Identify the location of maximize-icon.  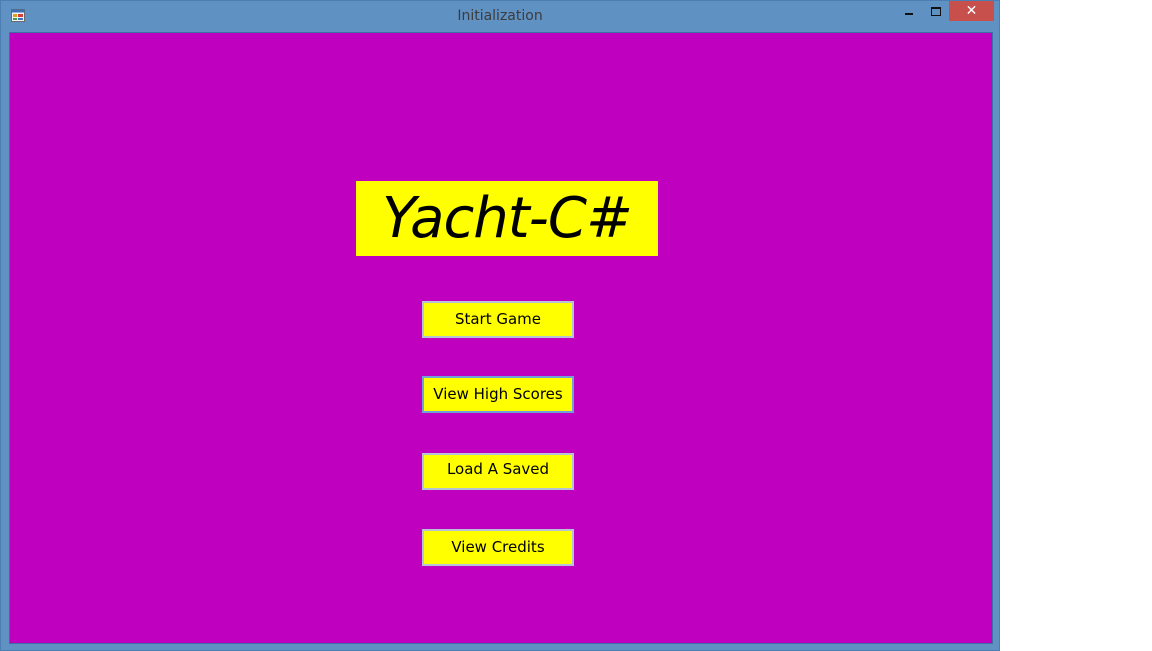
(936, 11).